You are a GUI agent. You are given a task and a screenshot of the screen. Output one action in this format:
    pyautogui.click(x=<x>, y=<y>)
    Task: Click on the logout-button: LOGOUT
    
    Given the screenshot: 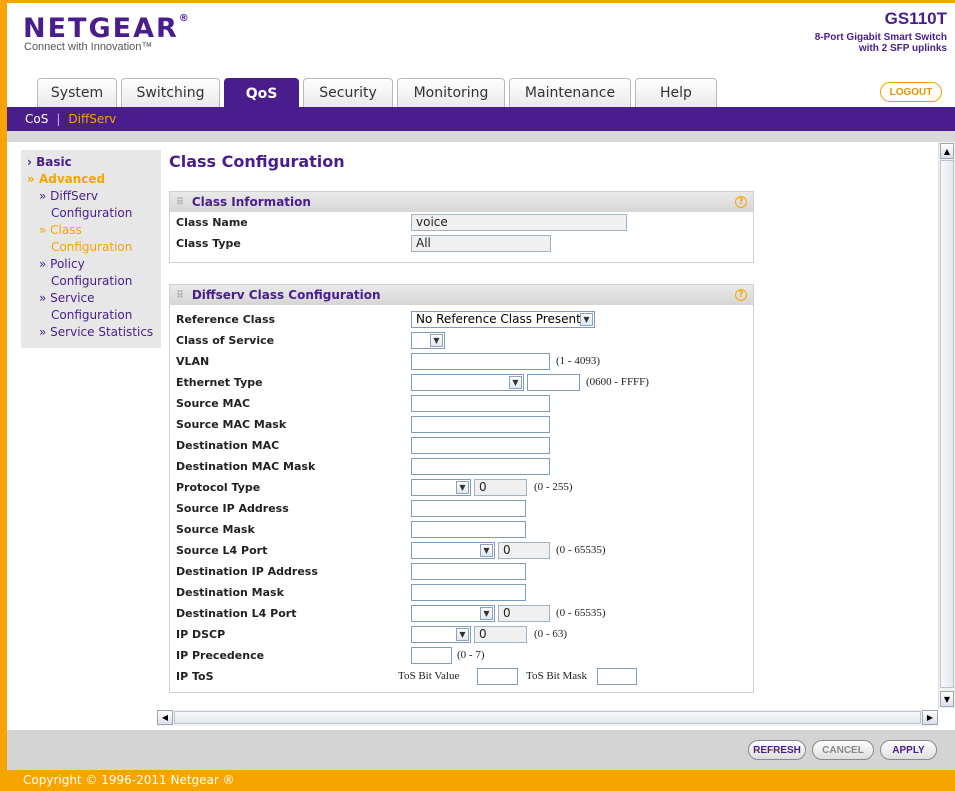 What is the action you would take?
    pyautogui.click(x=911, y=92)
    